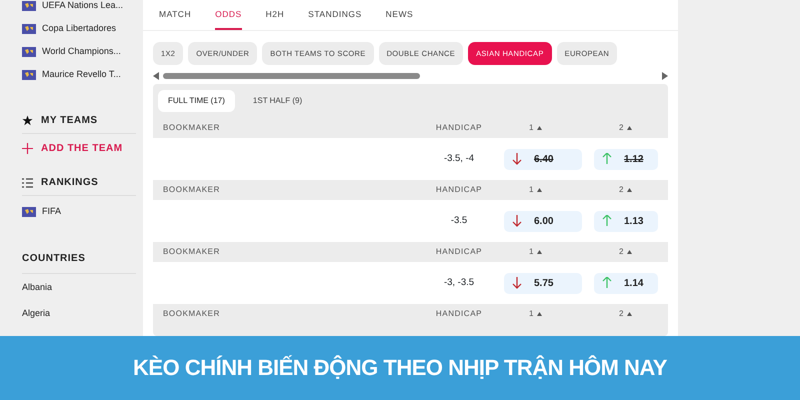 This screenshot has width=800, height=400. What do you see at coordinates (36, 314) in the screenshot?
I see `country-link: Algeria` at bounding box center [36, 314].